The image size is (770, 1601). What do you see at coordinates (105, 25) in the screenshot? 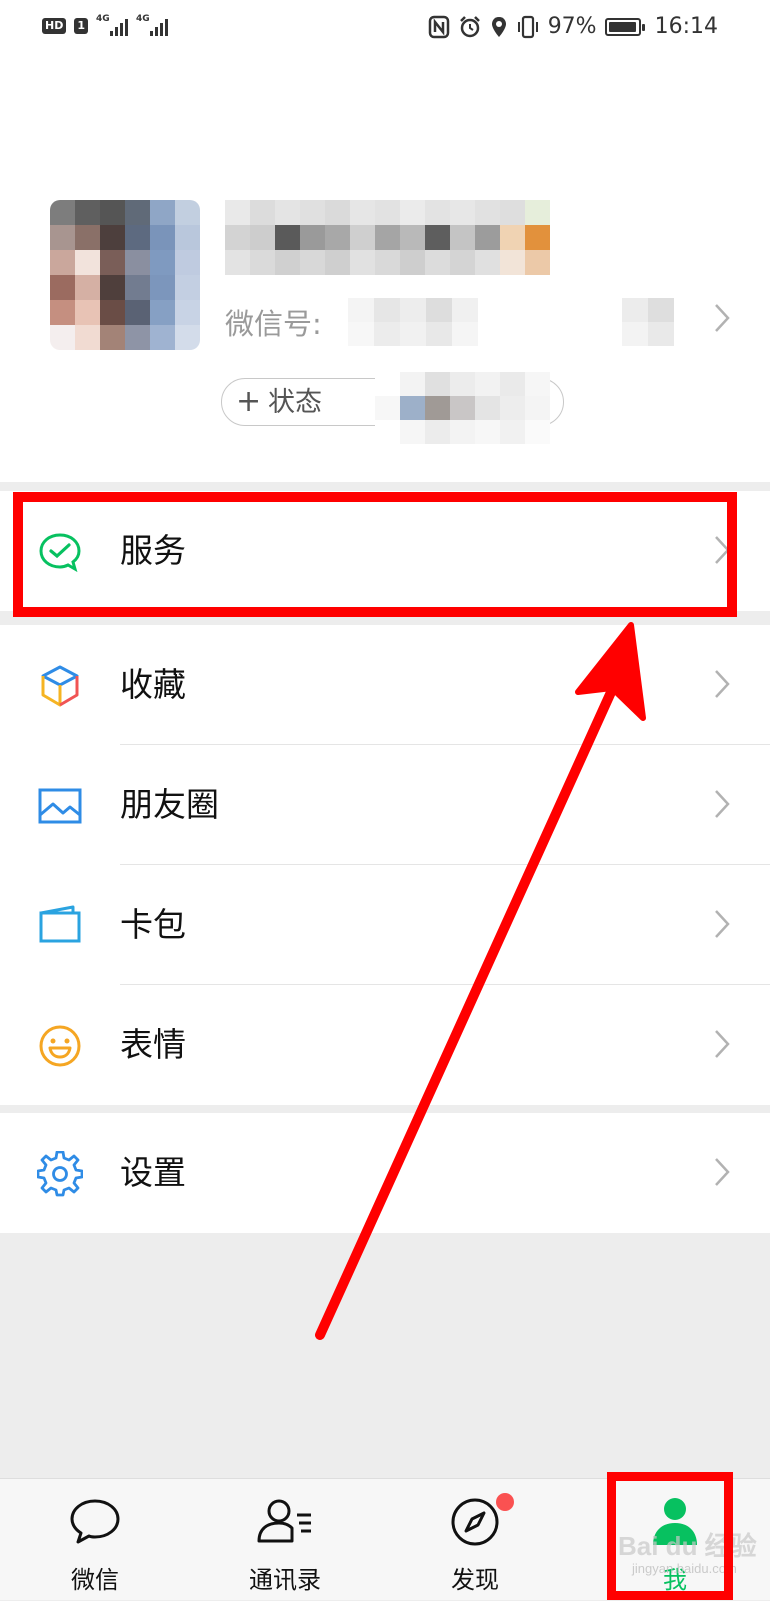
I see `status-bar-left: HD 1 4G 4G` at bounding box center [105, 25].